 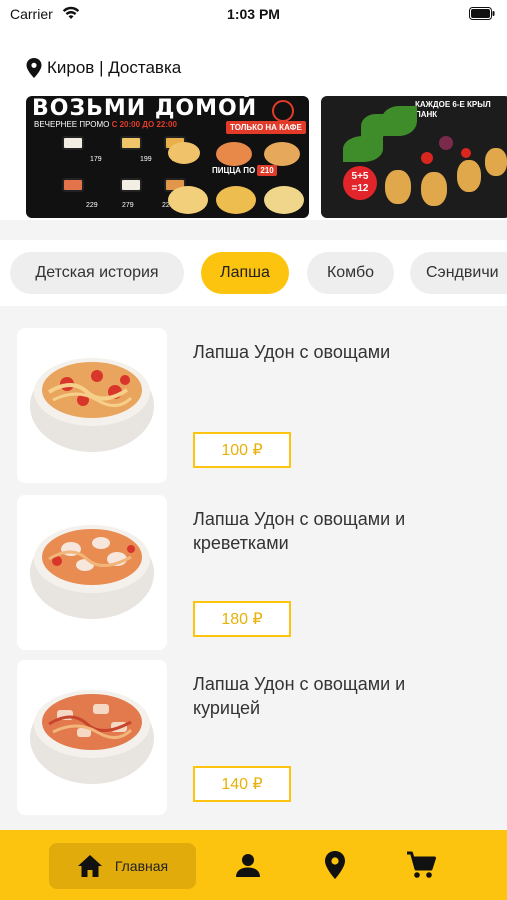 I want to click on banner-title-line1: КАЖДОЕ 6-Е КРЫЛ, so click(x=453, y=104).